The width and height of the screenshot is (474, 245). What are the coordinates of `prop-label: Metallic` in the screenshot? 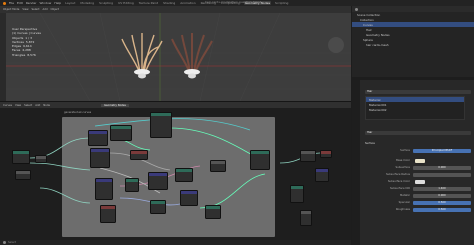 It's located at (404, 195).